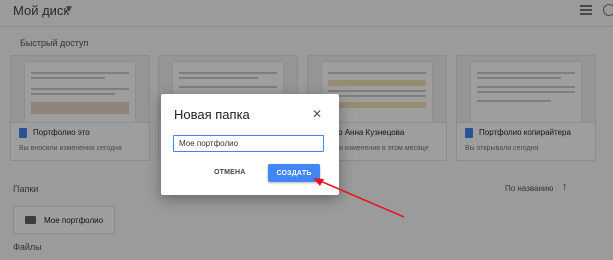 This screenshot has height=260, width=613. Describe the element at coordinates (212, 114) in the screenshot. I see `dialog-title: Новая папка` at that location.